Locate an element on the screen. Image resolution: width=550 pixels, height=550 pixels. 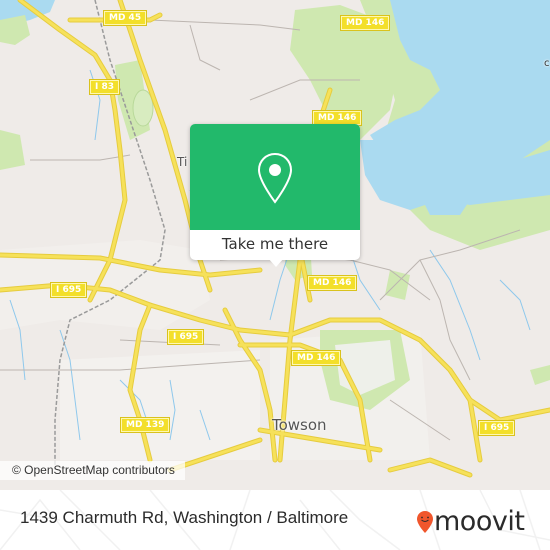
take-me-there-button: Take me there is located at coordinates (275, 245).